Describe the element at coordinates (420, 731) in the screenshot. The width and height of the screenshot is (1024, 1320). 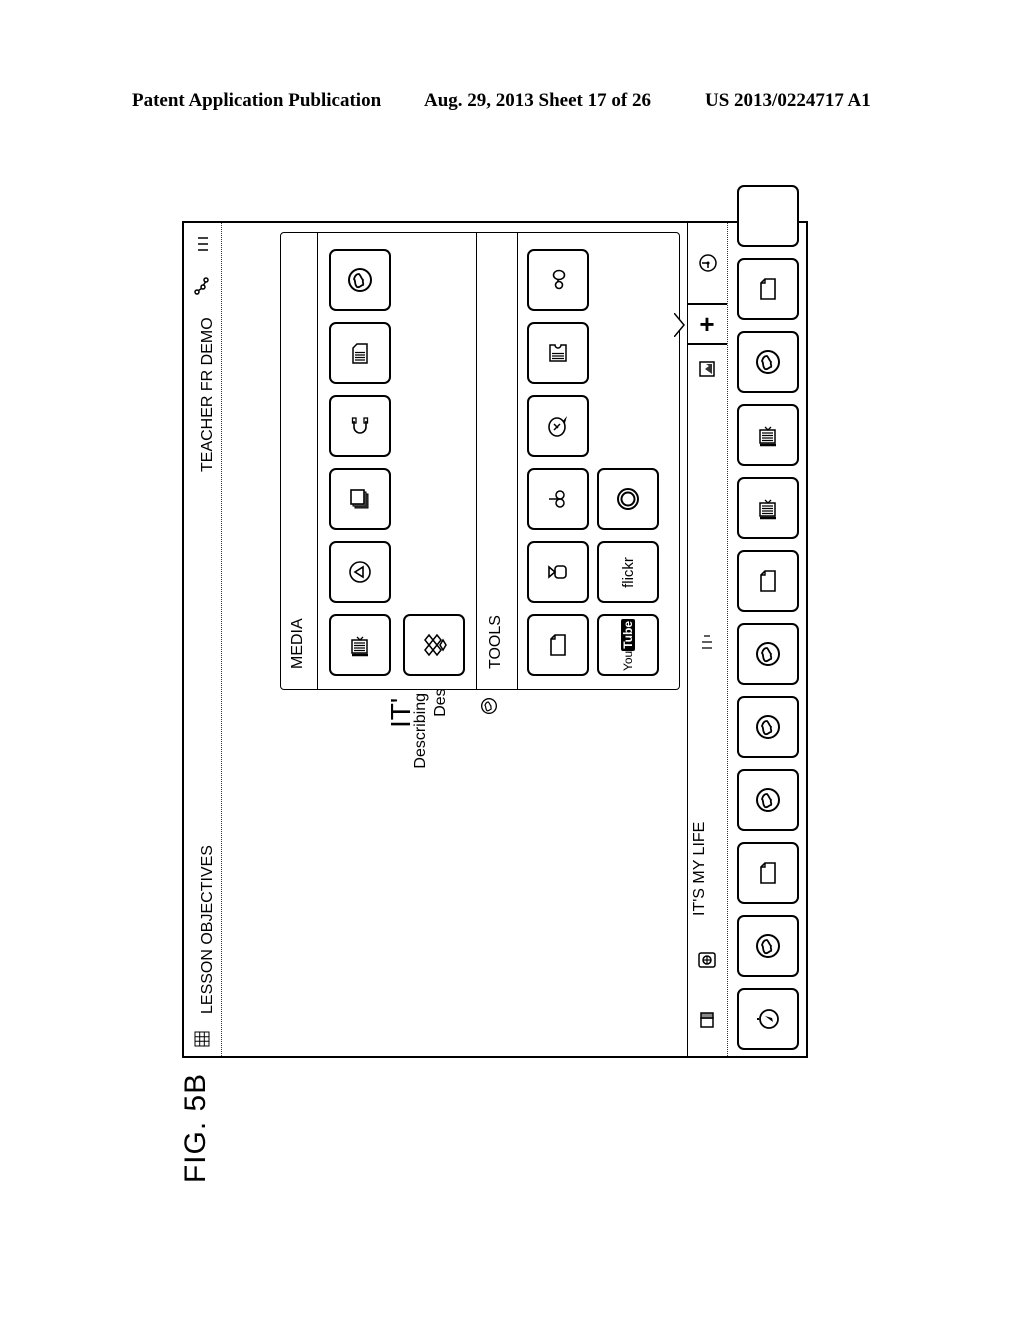
I see `content-line-1: Describing` at that location.